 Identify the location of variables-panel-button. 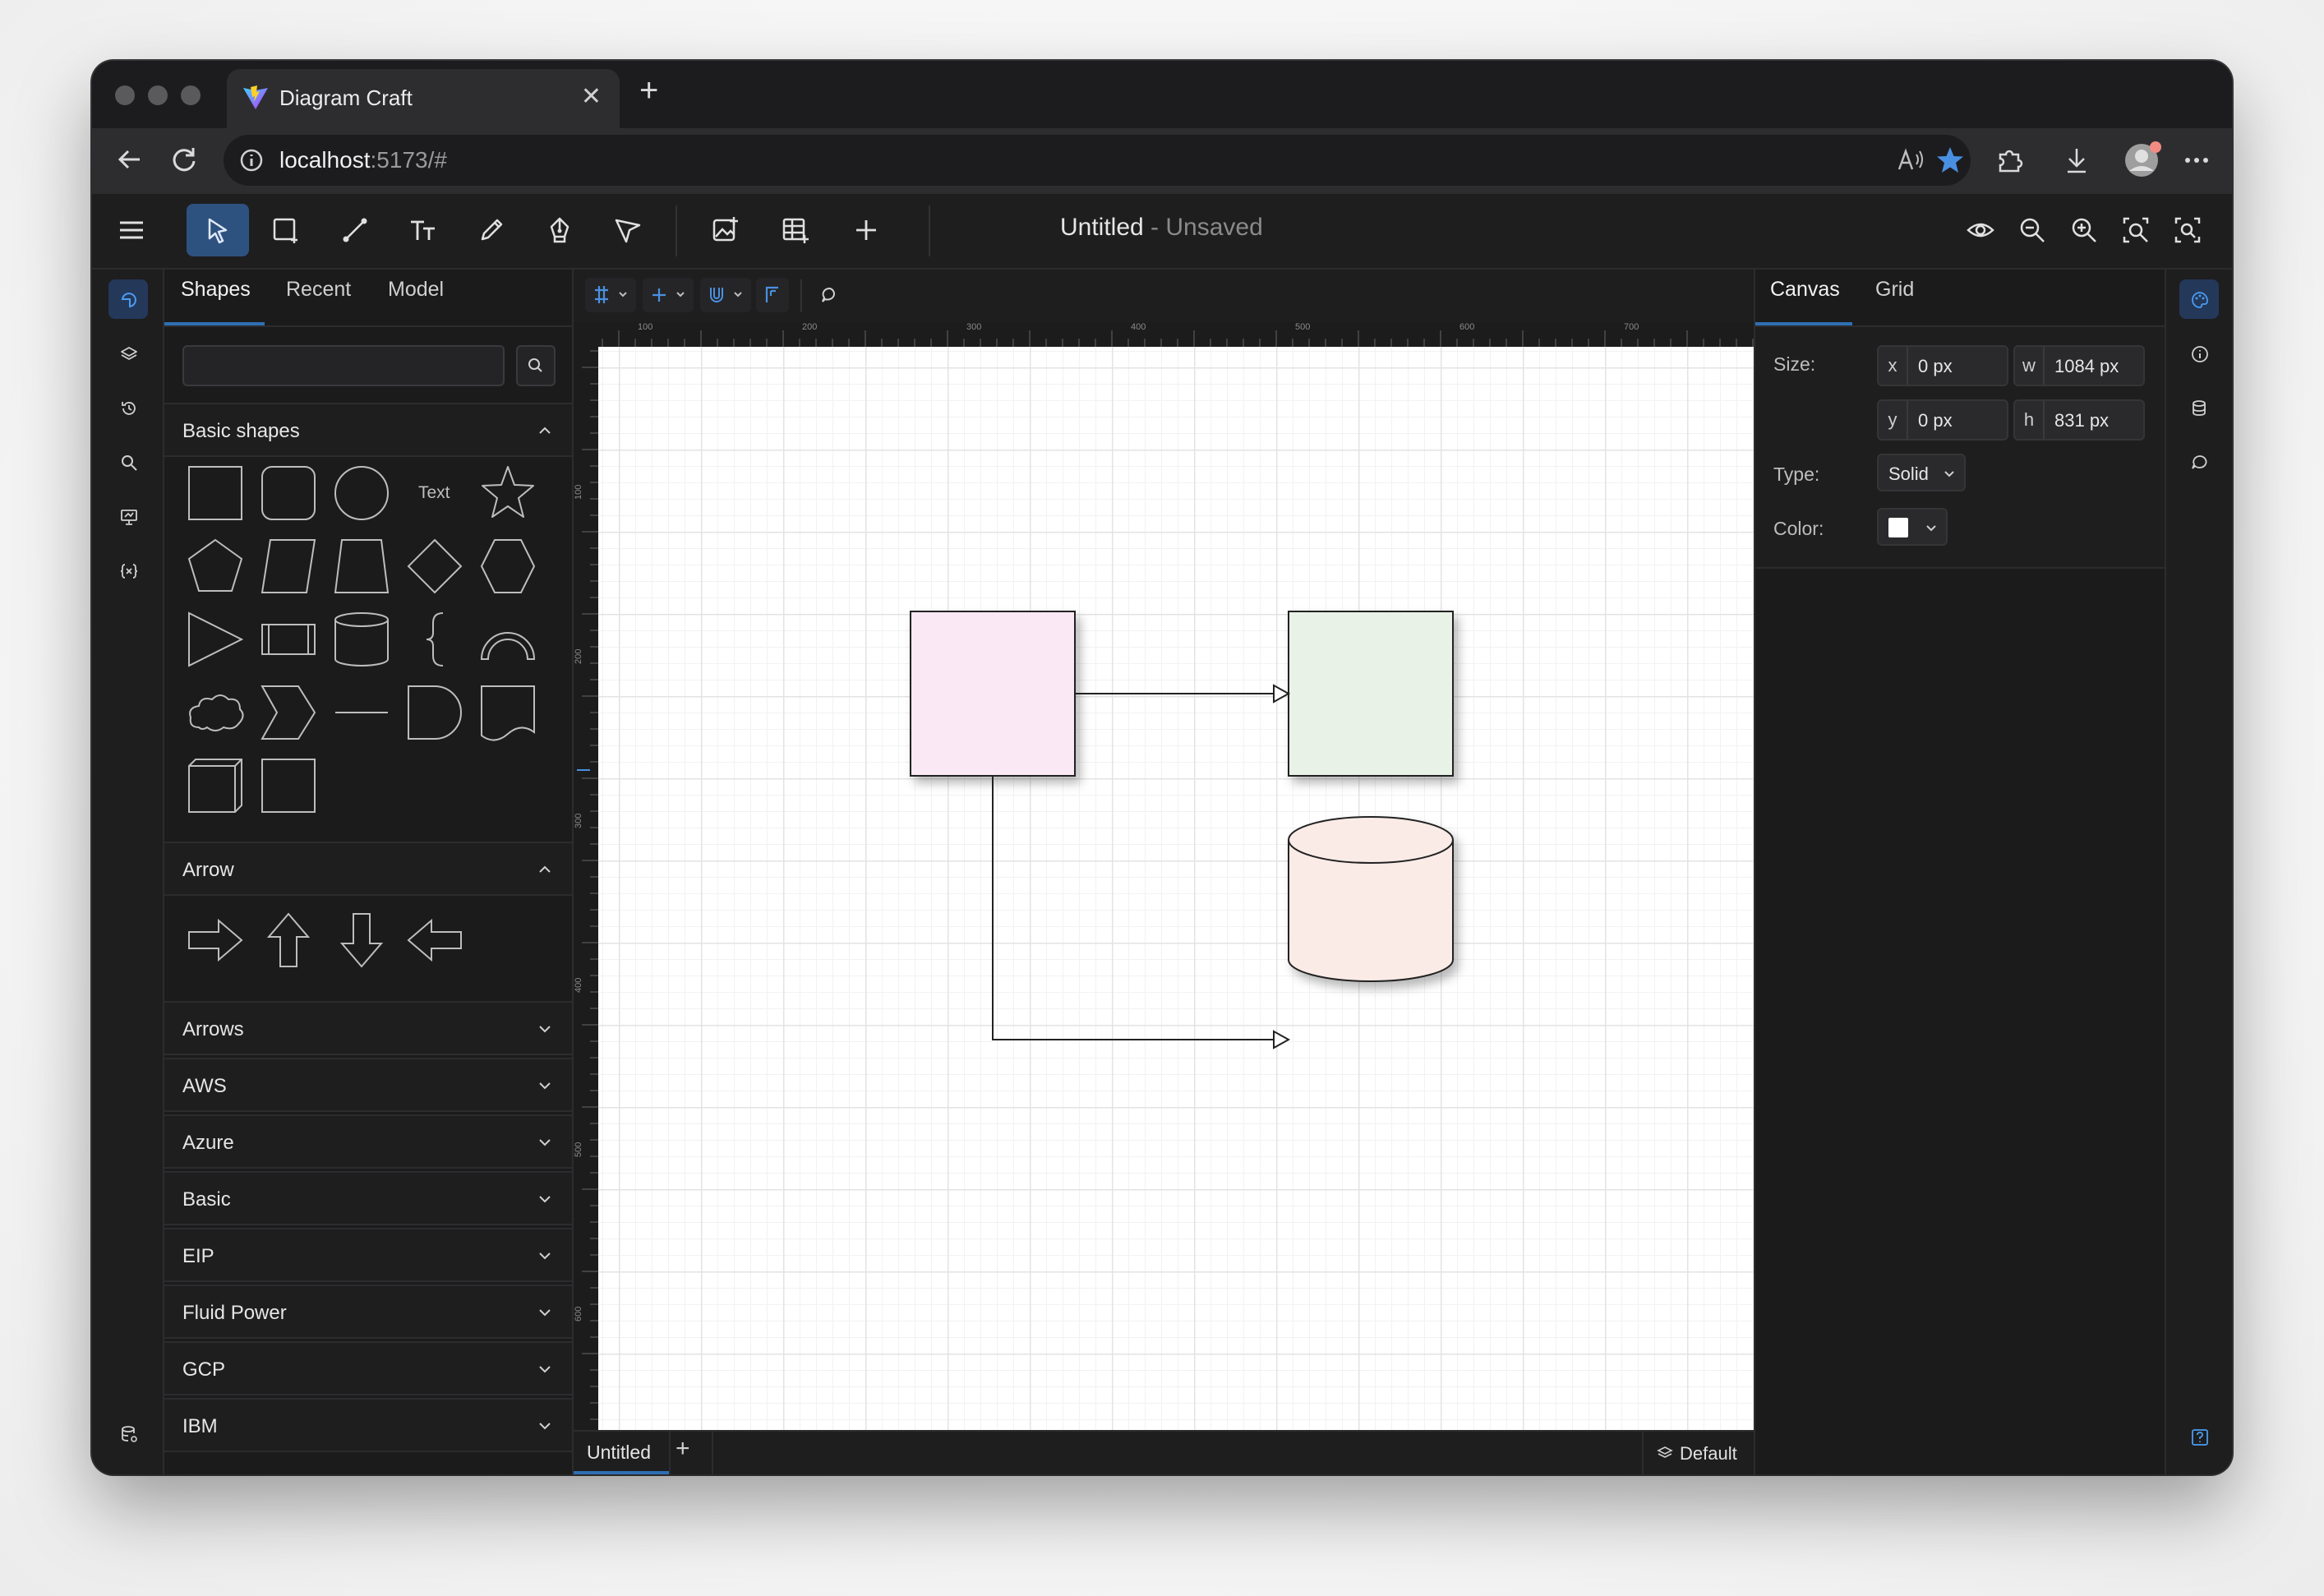
(128, 570).